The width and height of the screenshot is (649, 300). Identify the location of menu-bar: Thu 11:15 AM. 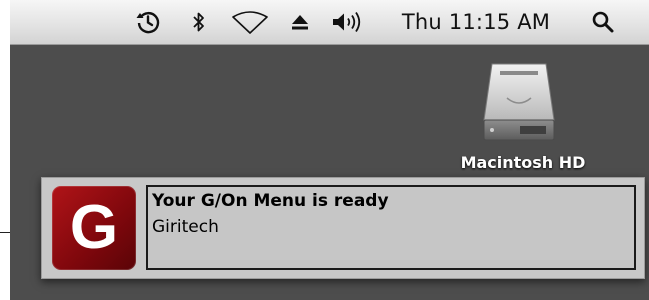
(329, 22).